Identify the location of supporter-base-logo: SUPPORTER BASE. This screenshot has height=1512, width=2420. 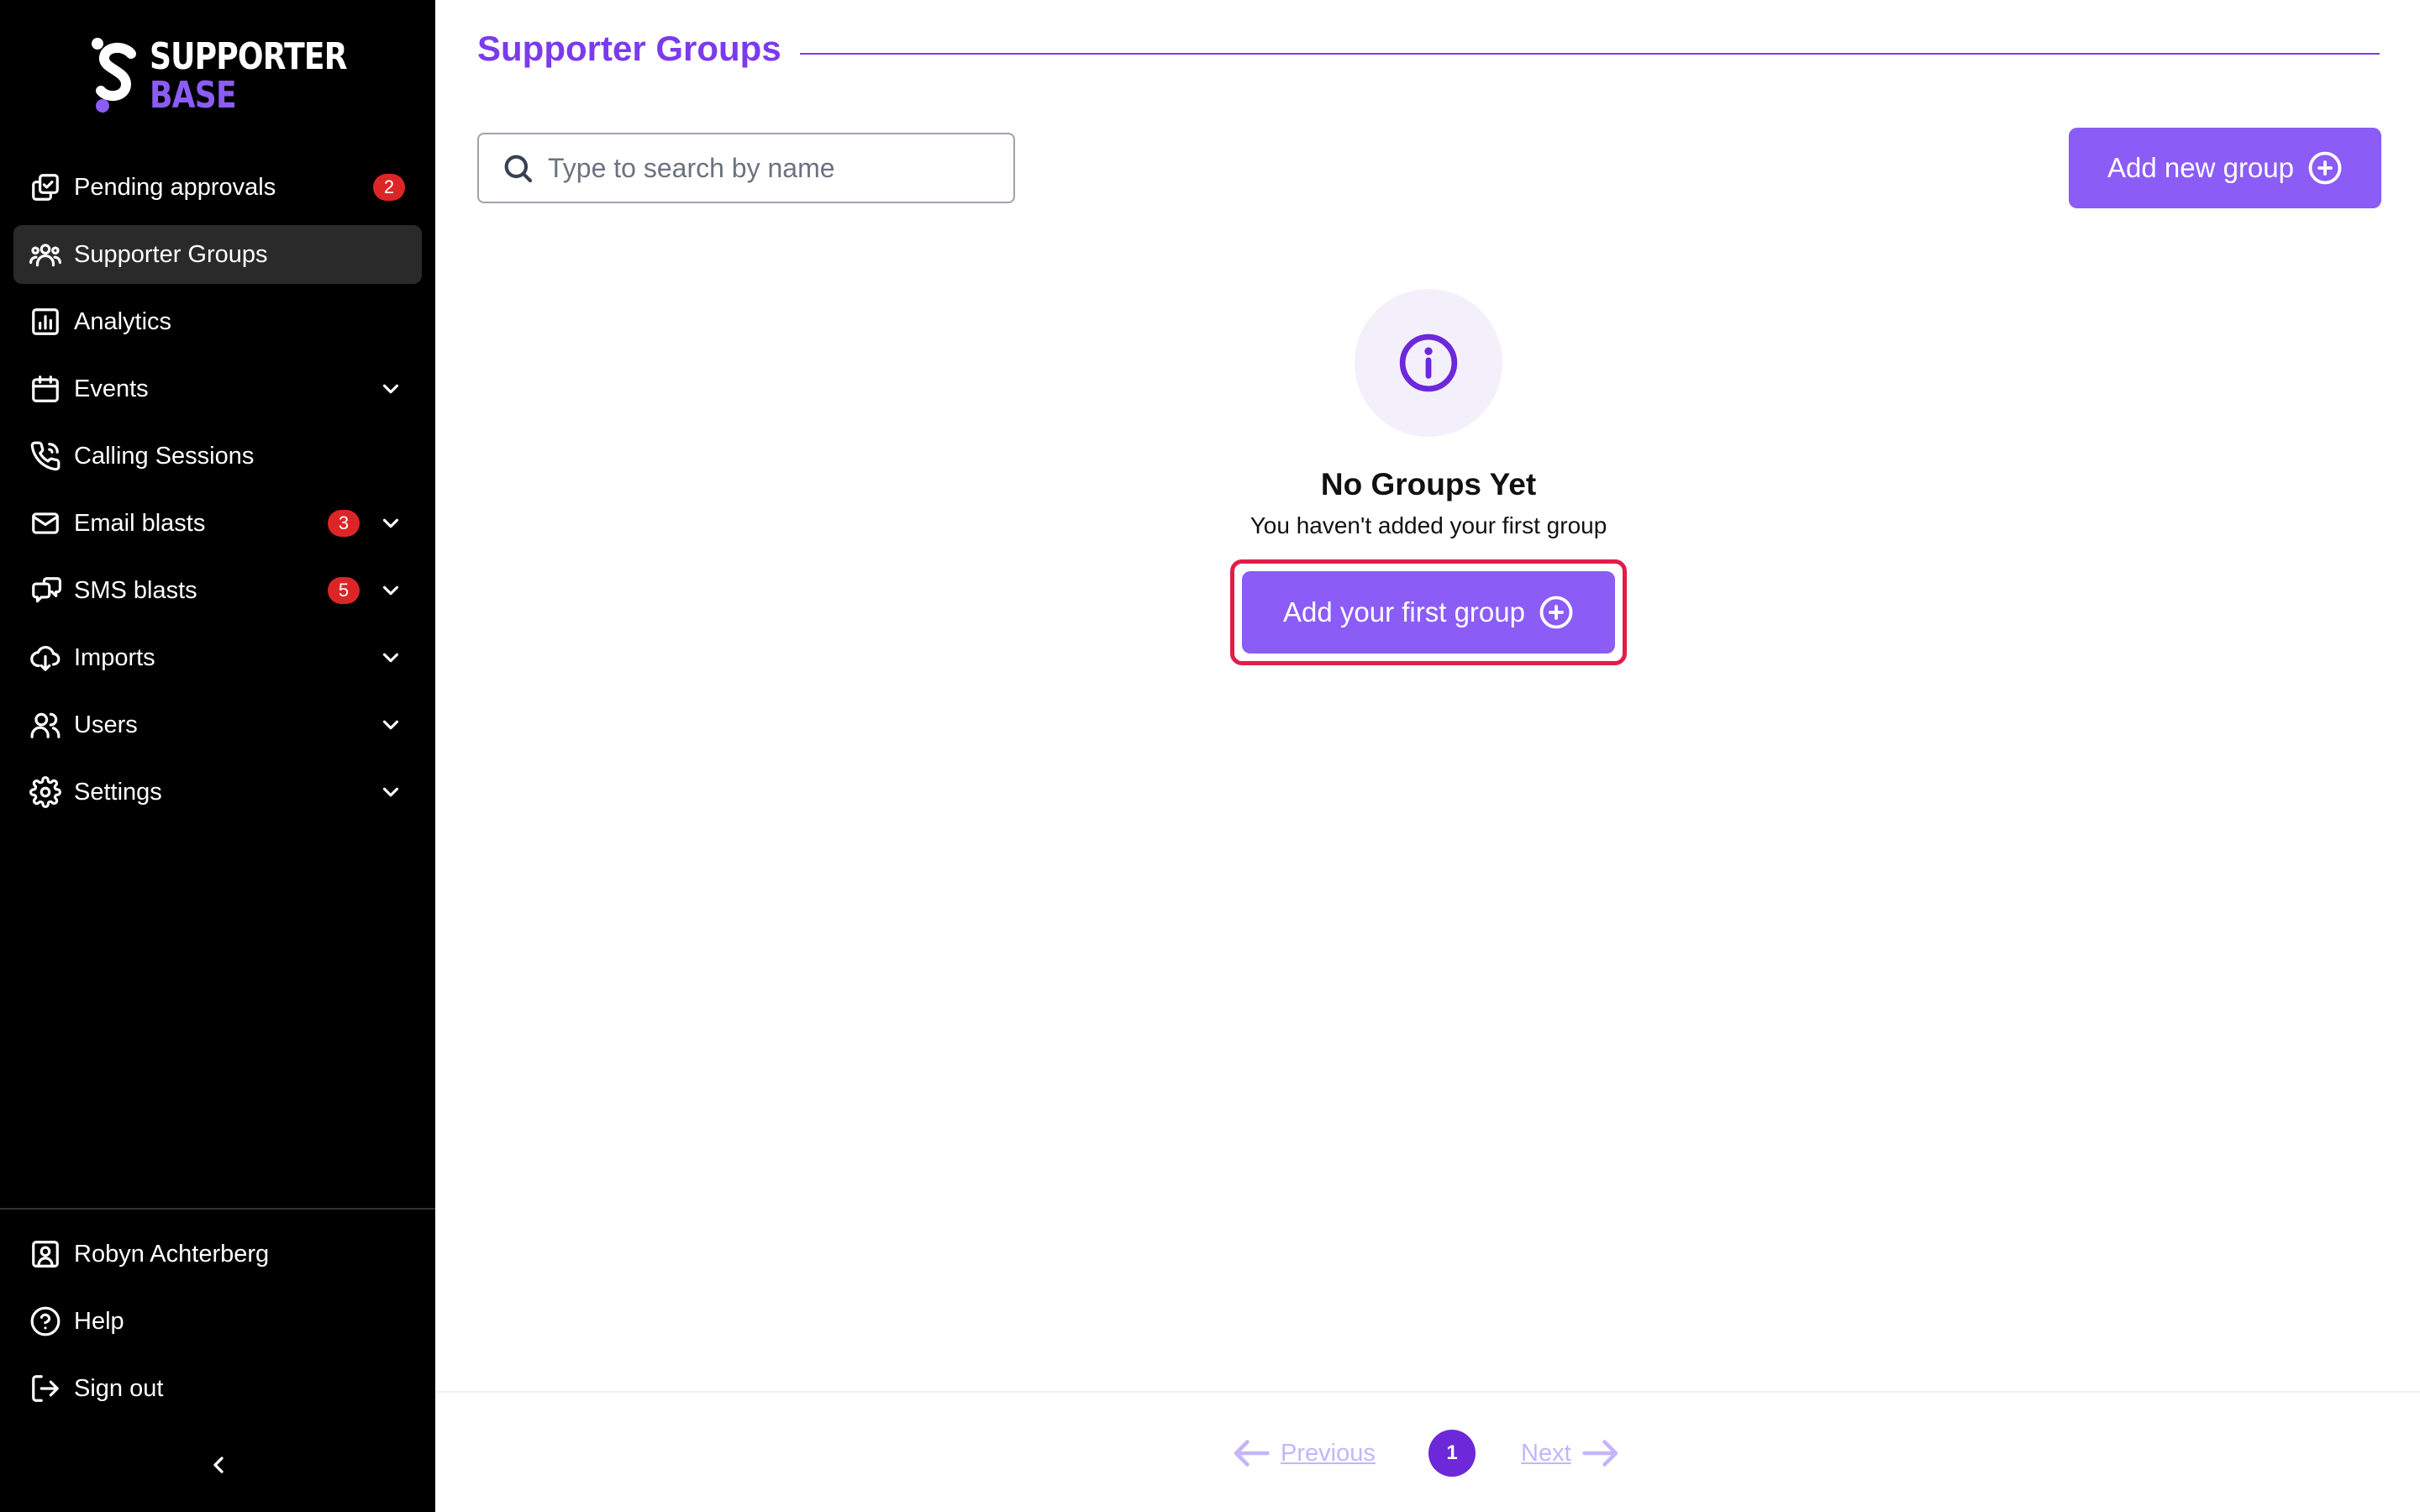
(221, 76).